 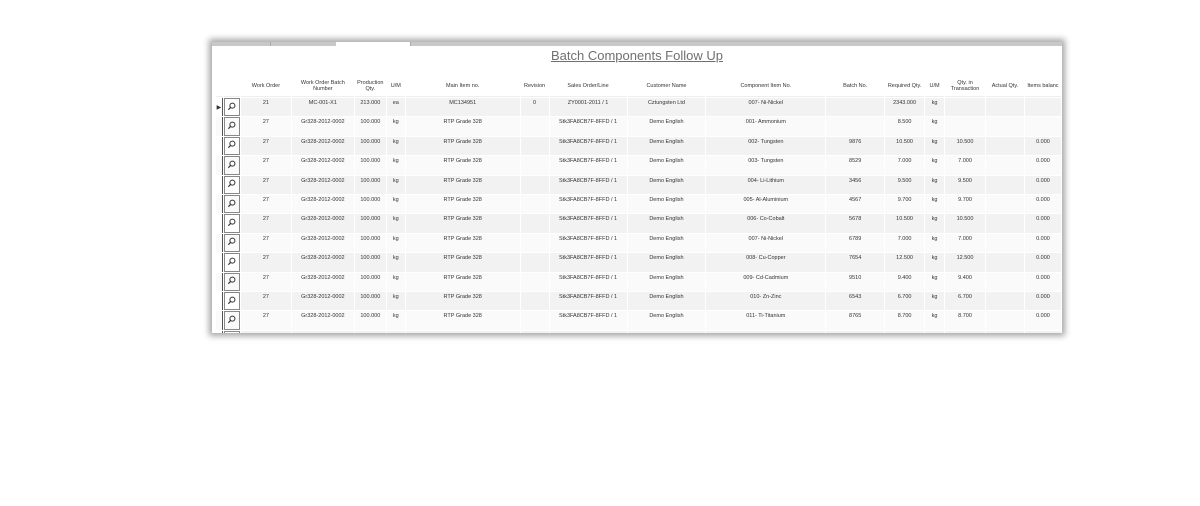 What do you see at coordinates (766, 165) in the screenshot?
I see `table-cell: 003- Tungsten` at bounding box center [766, 165].